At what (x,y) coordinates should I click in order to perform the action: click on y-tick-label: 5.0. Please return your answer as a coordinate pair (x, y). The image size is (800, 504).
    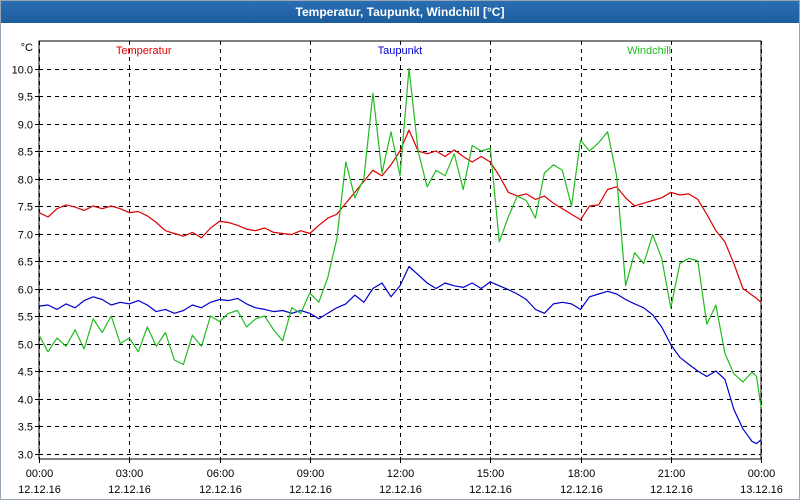
    Looking at the image, I should click on (25, 346).